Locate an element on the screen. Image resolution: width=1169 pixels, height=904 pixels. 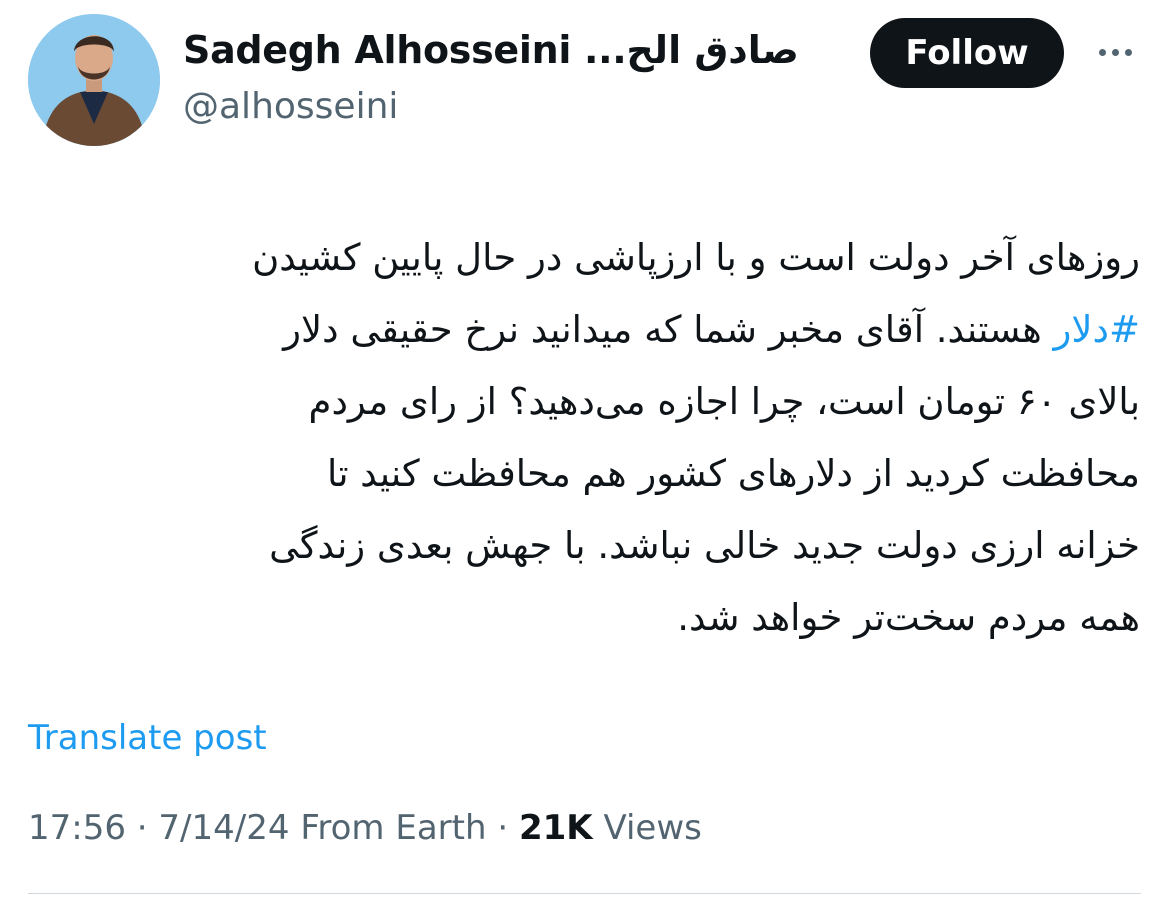
follow-button: Follow is located at coordinates (967, 53).